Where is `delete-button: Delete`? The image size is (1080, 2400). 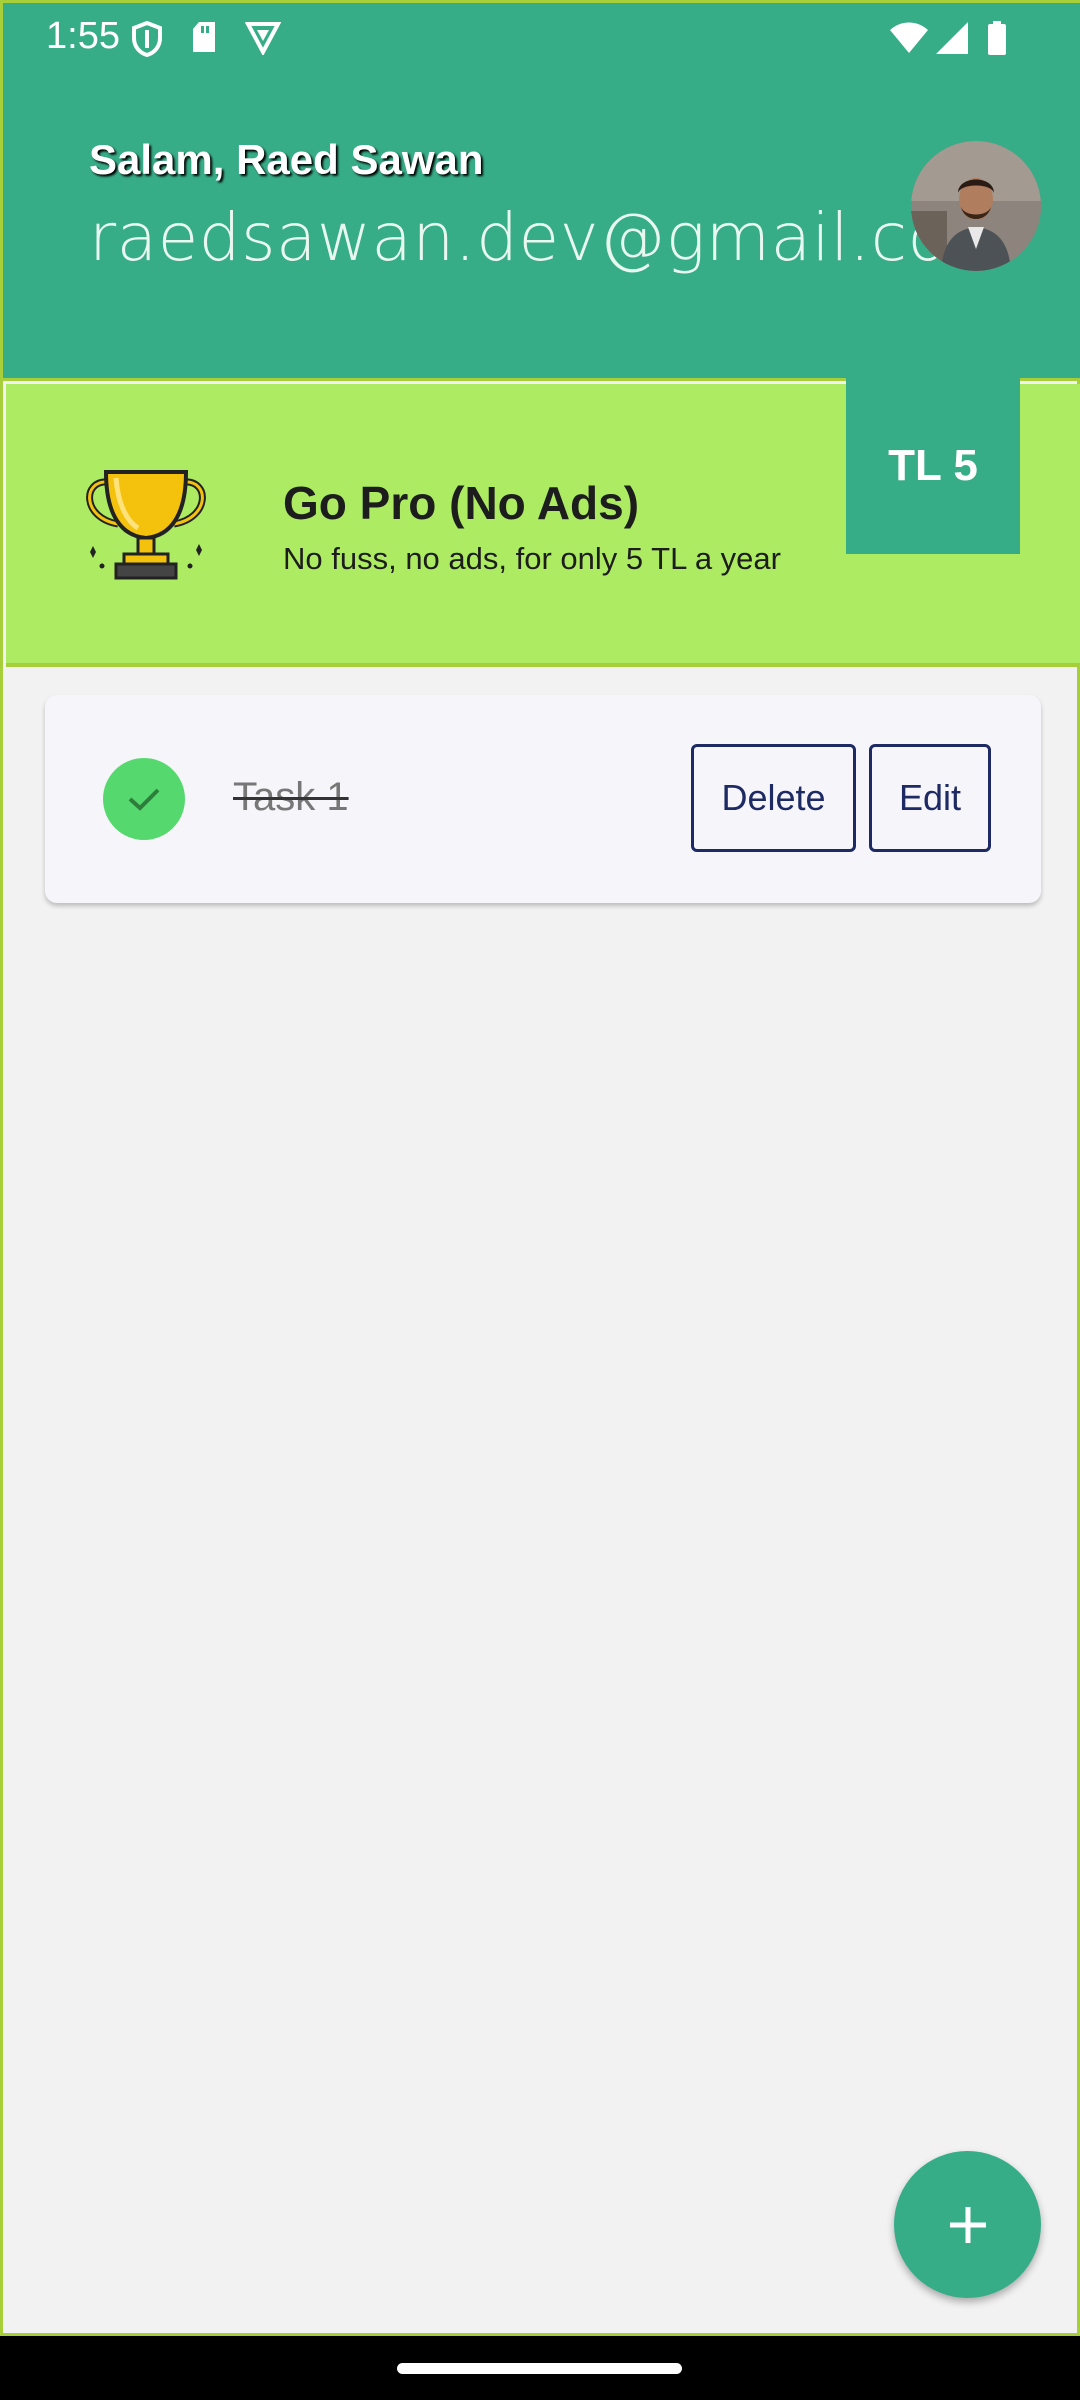
delete-button: Delete is located at coordinates (773, 798).